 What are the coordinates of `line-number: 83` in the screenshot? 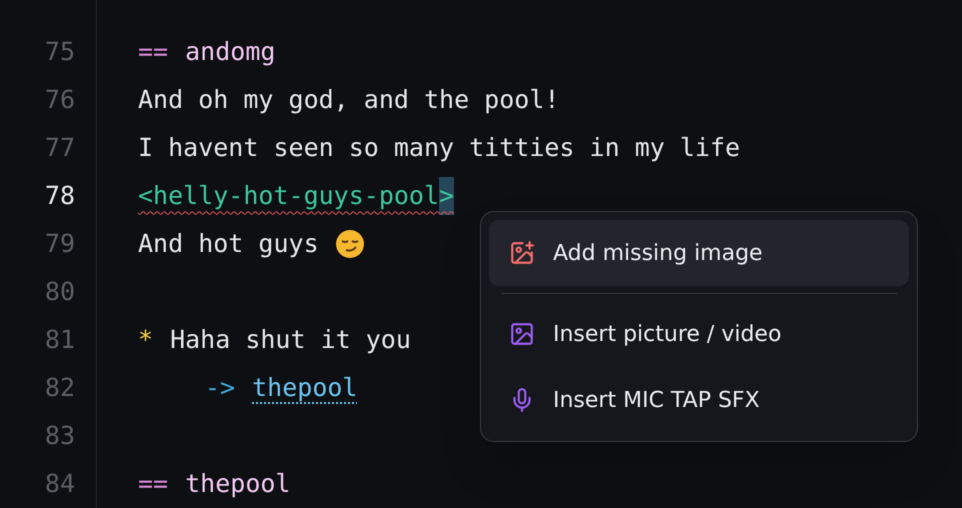 It's located at (59, 436).